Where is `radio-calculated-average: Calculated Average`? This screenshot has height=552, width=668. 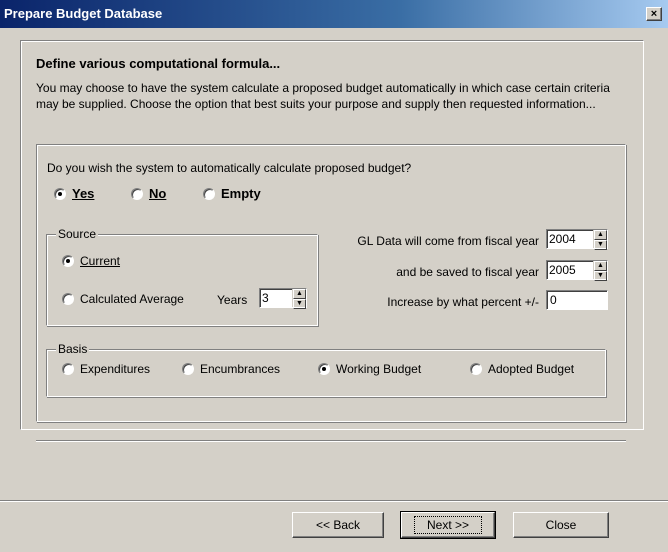 radio-calculated-average: Calculated Average is located at coordinates (123, 299).